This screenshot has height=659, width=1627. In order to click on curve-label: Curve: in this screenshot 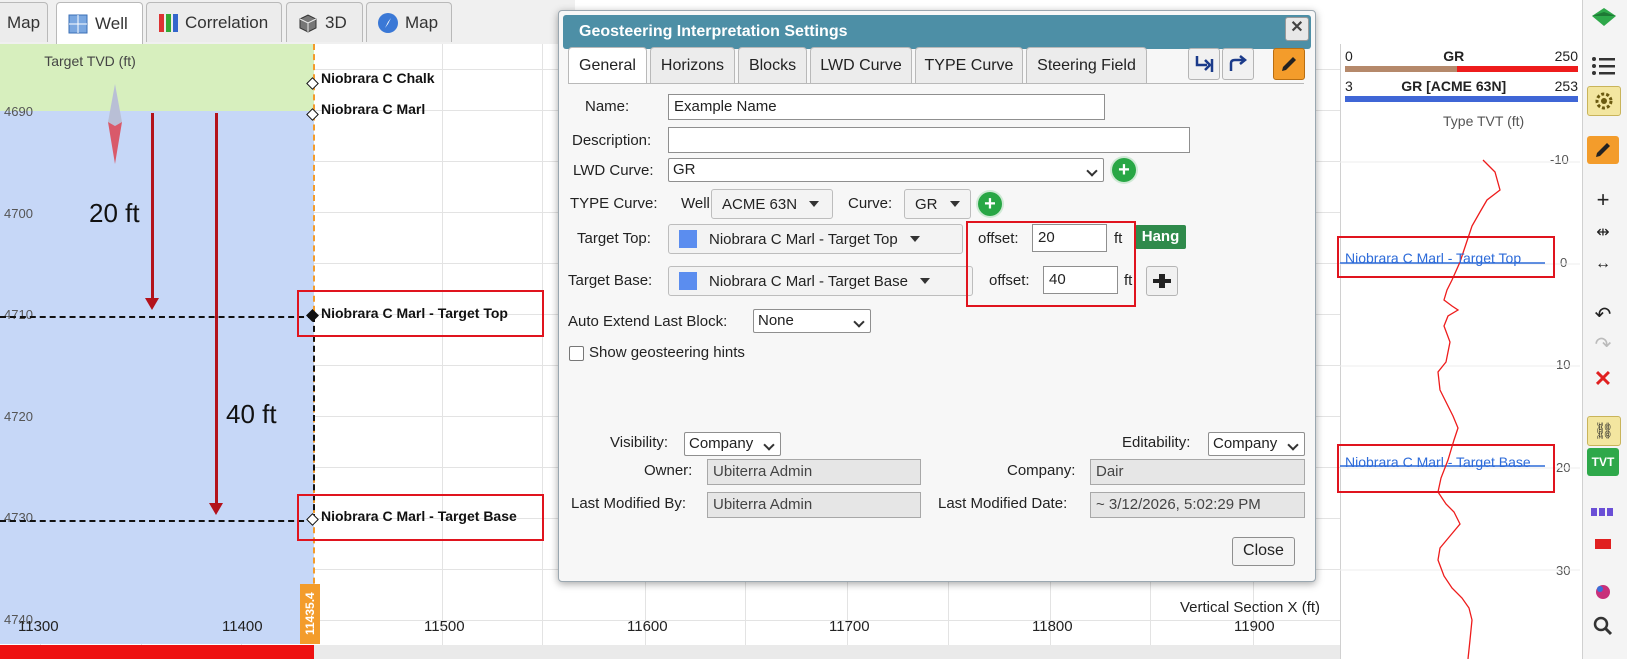, I will do `click(870, 203)`.